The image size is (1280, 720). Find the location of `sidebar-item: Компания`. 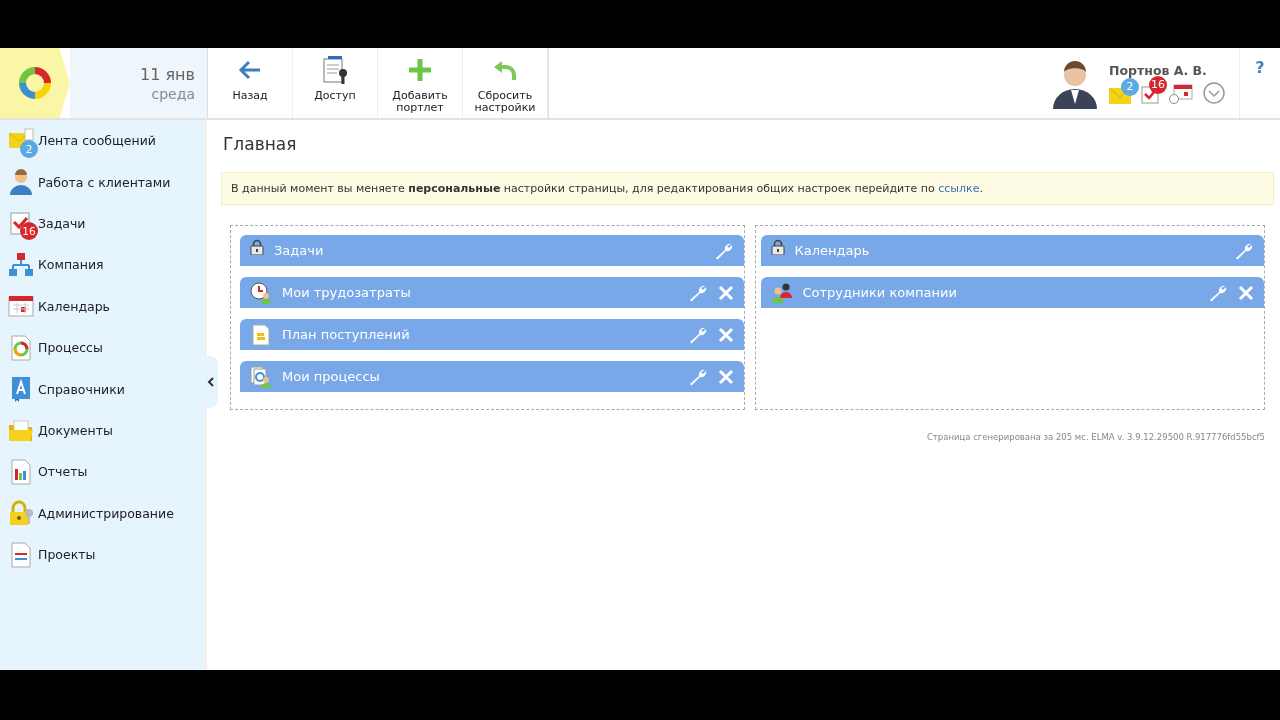

sidebar-item: Компания is located at coordinates (102, 265).